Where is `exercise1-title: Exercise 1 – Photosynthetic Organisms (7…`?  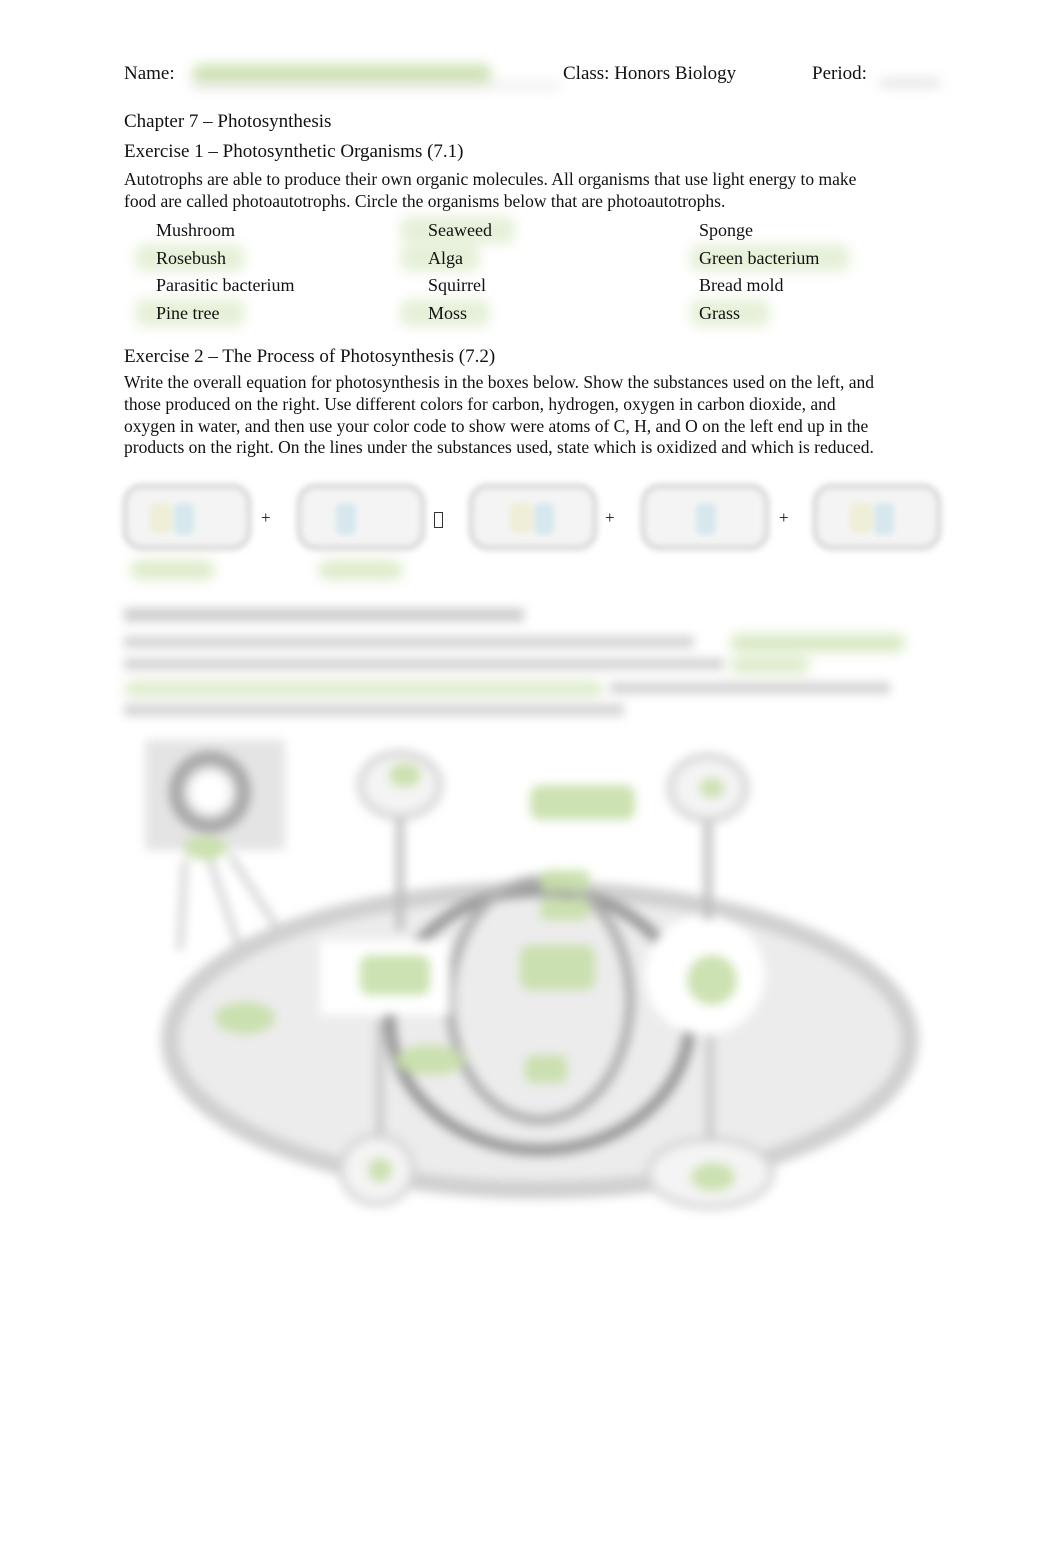
exercise1-title: Exercise 1 – Photosynthetic Organisms (7… is located at coordinates (294, 151).